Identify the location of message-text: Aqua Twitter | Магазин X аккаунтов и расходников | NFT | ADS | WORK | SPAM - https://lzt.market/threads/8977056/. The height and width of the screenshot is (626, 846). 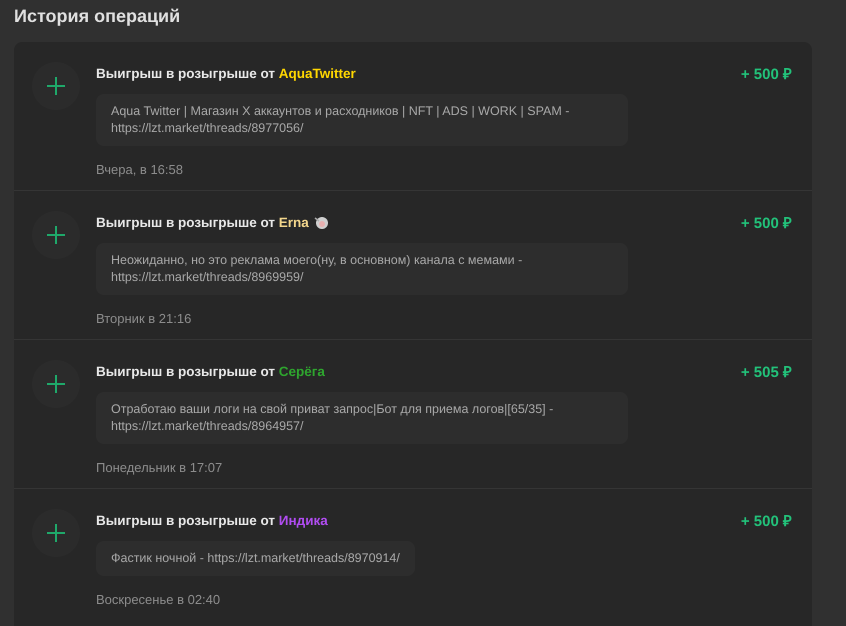
(362, 120).